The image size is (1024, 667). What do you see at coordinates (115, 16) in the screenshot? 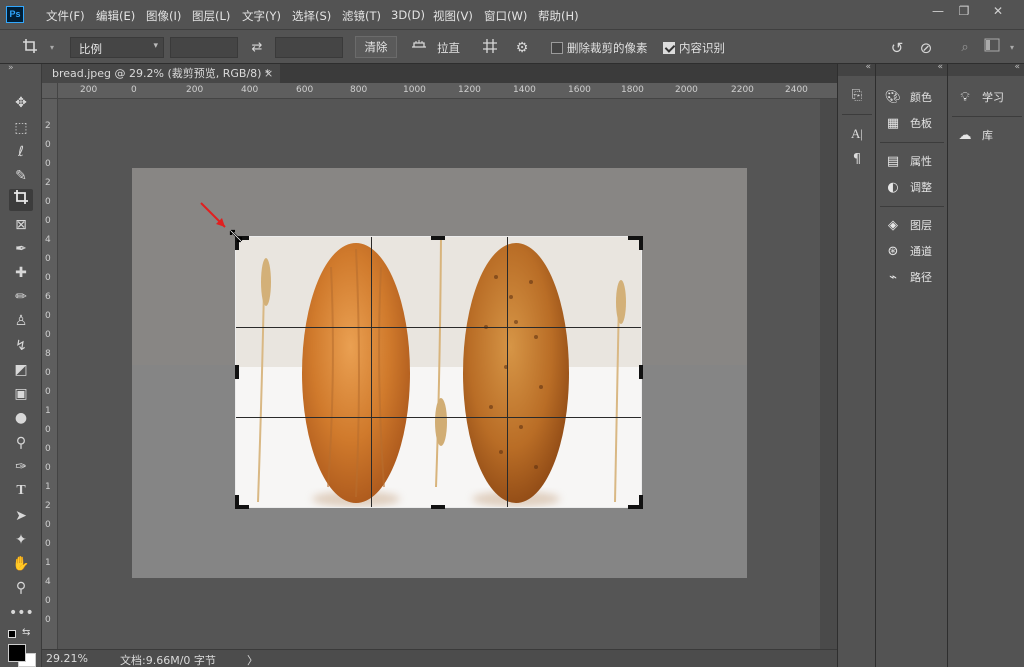
I see `menu-edit: 编辑(E)` at bounding box center [115, 16].